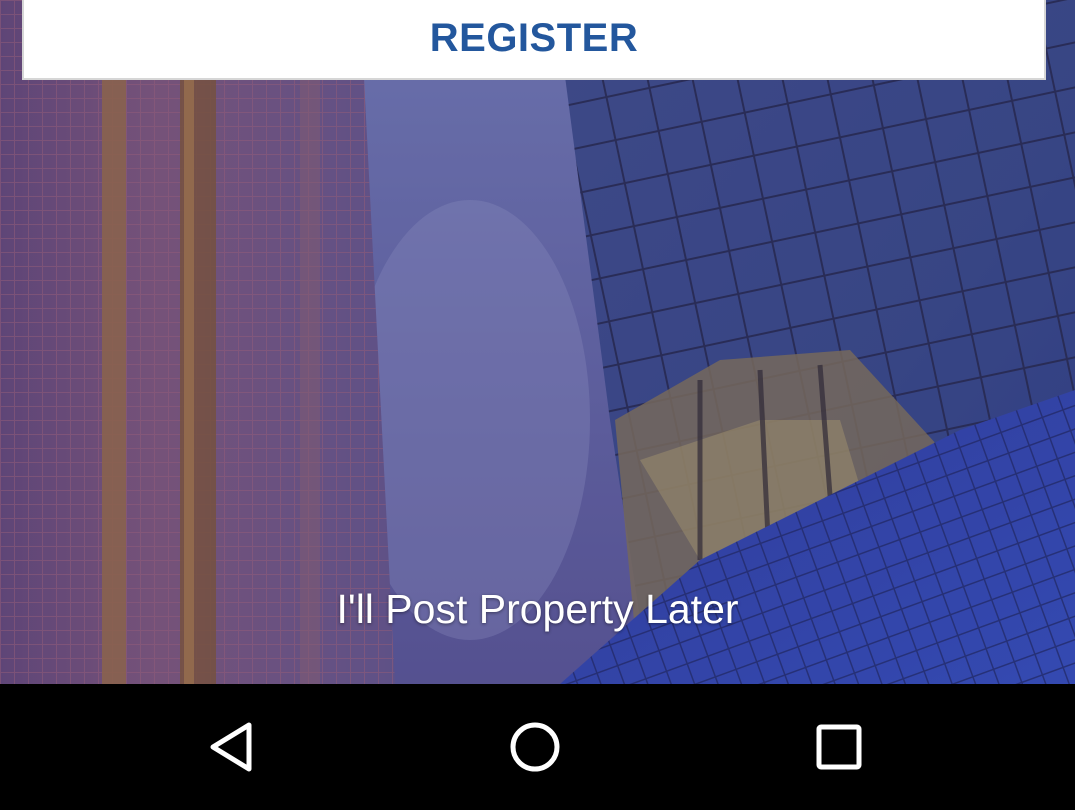 This screenshot has height=810, width=1075. Describe the element at coordinates (537, 609) in the screenshot. I see `post-property-later-link: I'll Post Property Later` at that location.